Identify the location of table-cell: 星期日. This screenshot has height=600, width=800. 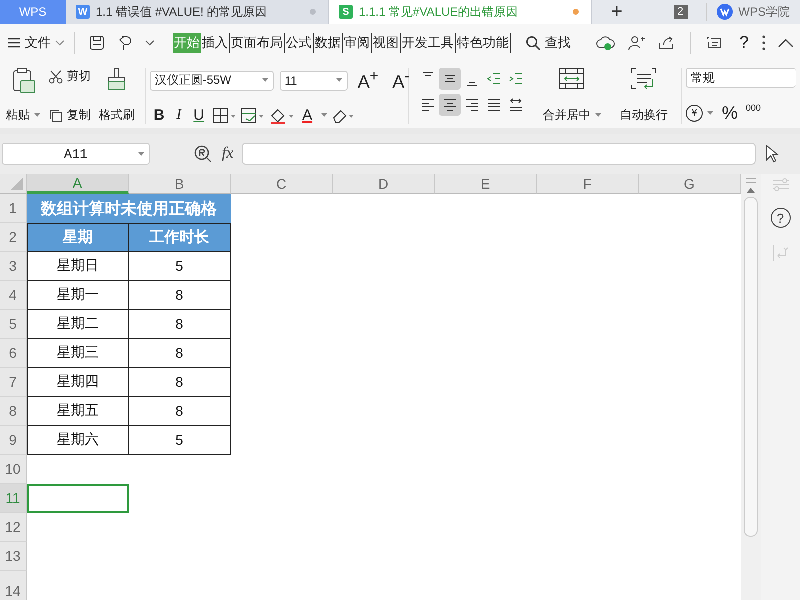
(78, 266).